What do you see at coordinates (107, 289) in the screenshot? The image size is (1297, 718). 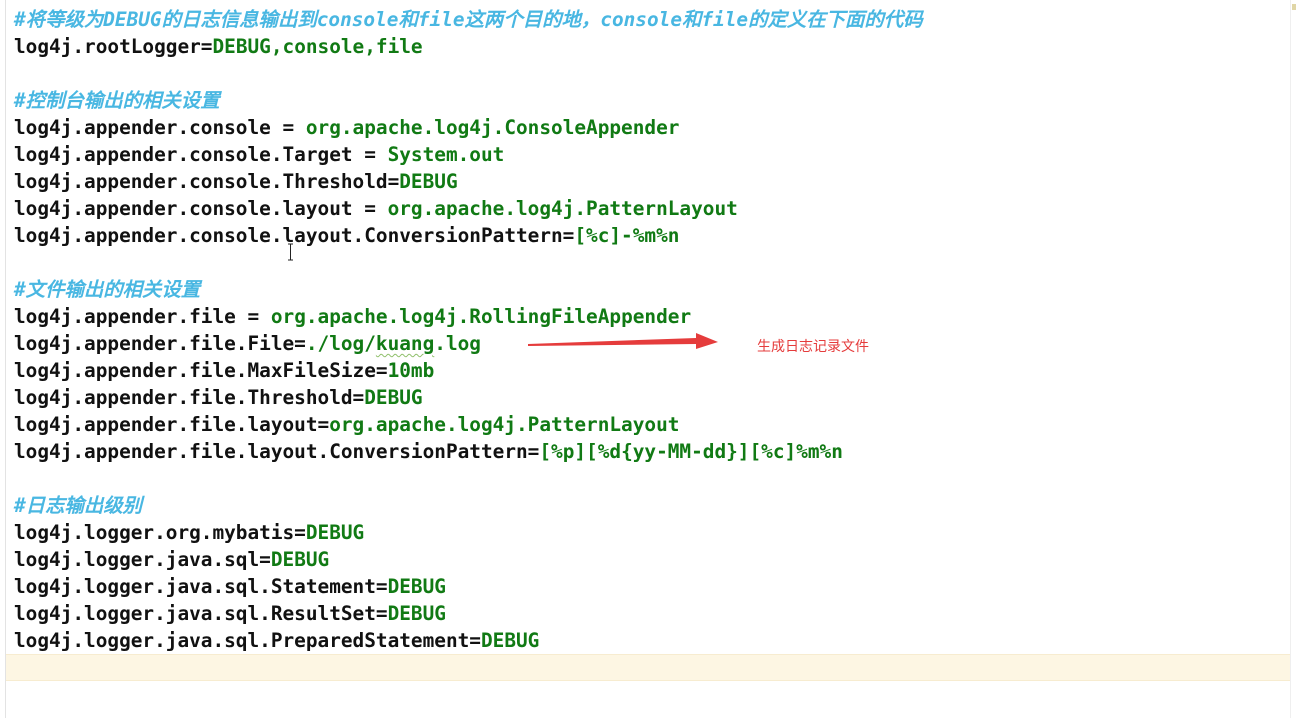 I see `comment-text: #文件输出的相关设置` at bounding box center [107, 289].